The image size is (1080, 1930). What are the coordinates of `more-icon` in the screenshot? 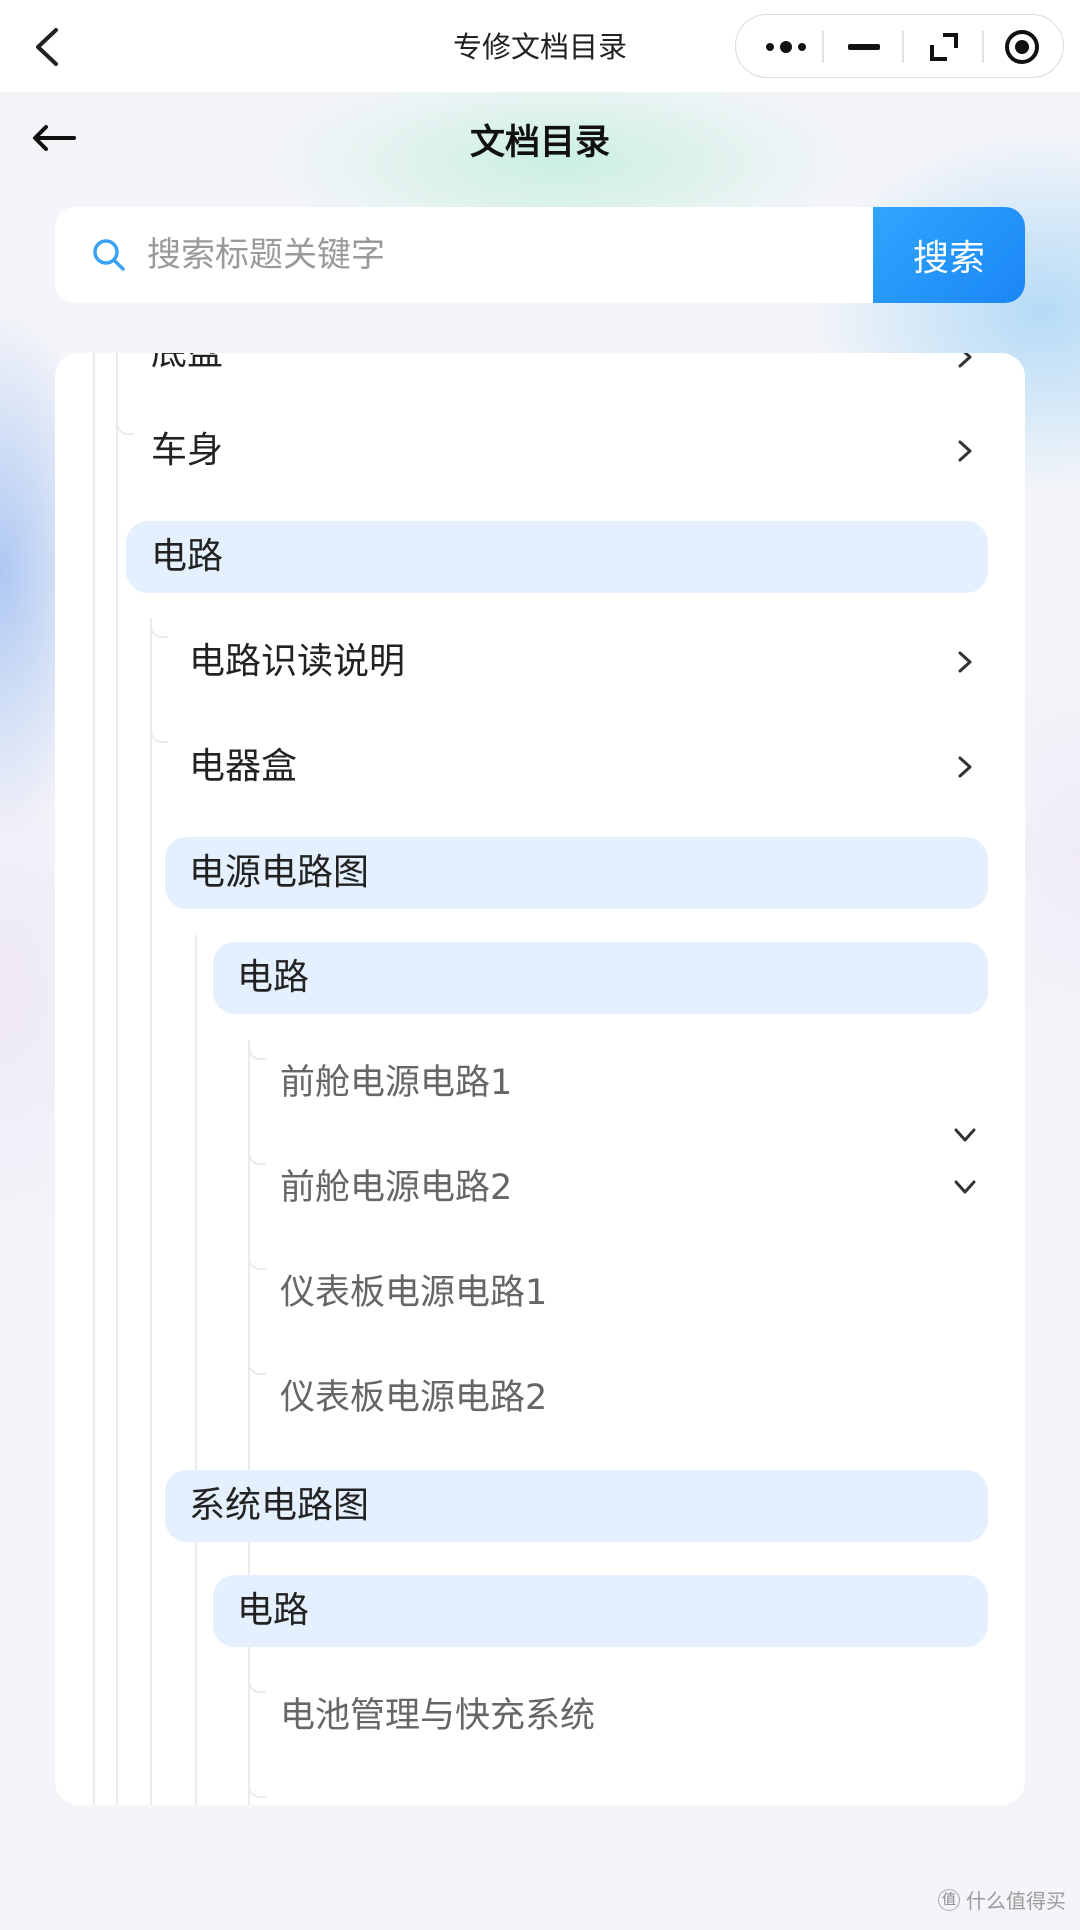 It's located at (786, 47).